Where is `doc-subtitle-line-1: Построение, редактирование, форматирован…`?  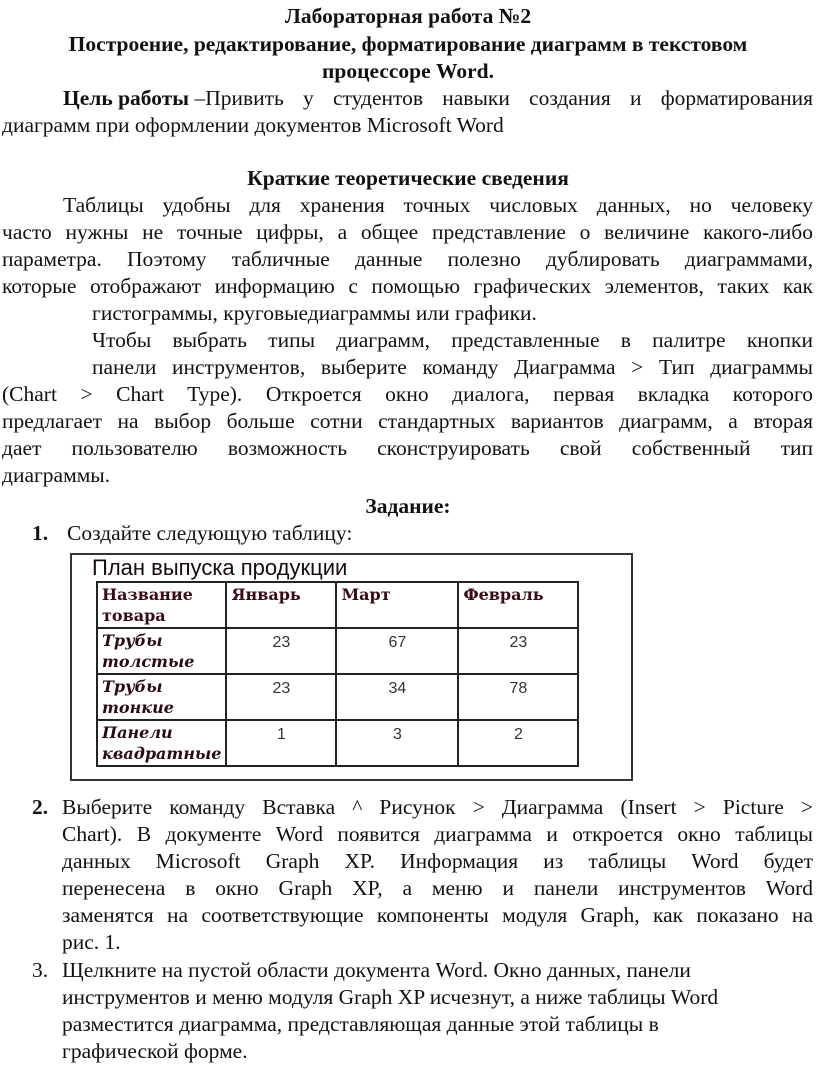 doc-subtitle-line-1: Построение, редактирование, форматирован… is located at coordinates (408, 44).